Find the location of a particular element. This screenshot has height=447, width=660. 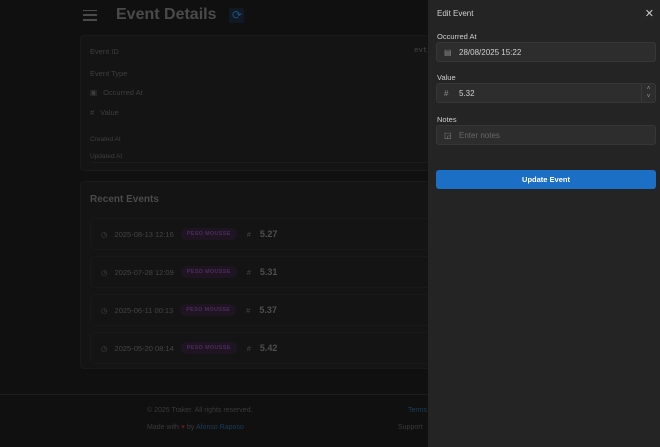

notes-placeholder: Enter notes is located at coordinates (479, 135).